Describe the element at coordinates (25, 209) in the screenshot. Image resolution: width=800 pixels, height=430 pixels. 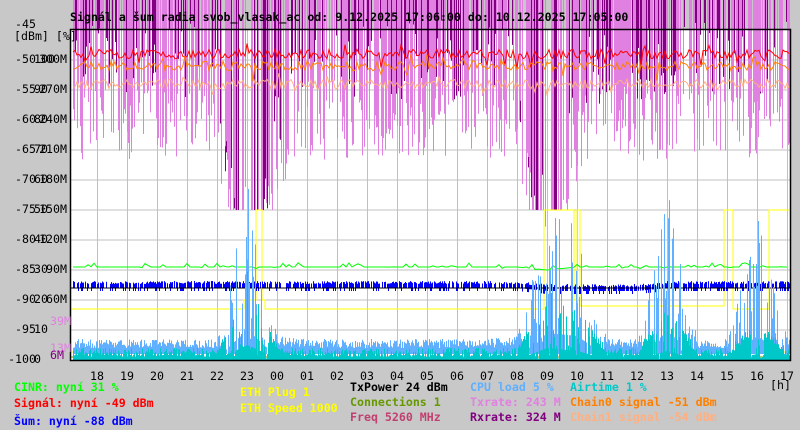
I see `y-tick-dbm: -75` at that location.